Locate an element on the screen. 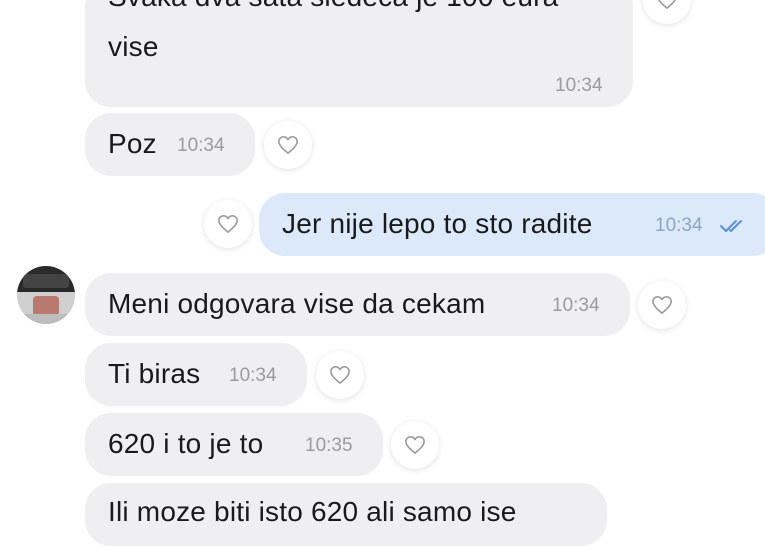 Image resolution: width=765 pixels, height=546 pixels. message-bubble-outgoing: Jer nije lepo to sto radite 10:34 is located at coordinates (512, 224).